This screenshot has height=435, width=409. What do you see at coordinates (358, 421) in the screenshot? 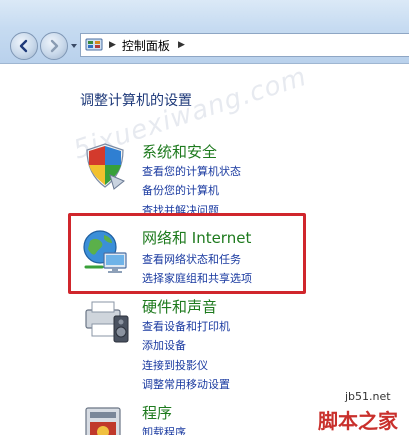
I see `site-brand: 脚本之家` at bounding box center [358, 421].